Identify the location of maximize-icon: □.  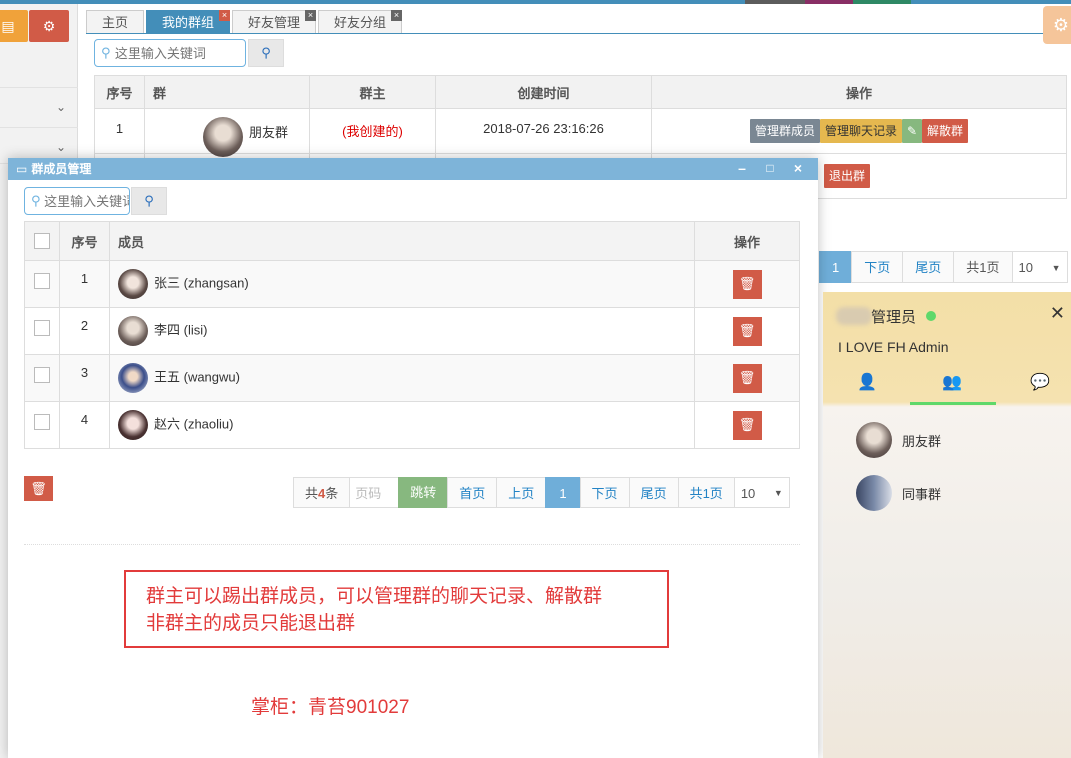
(770, 169).